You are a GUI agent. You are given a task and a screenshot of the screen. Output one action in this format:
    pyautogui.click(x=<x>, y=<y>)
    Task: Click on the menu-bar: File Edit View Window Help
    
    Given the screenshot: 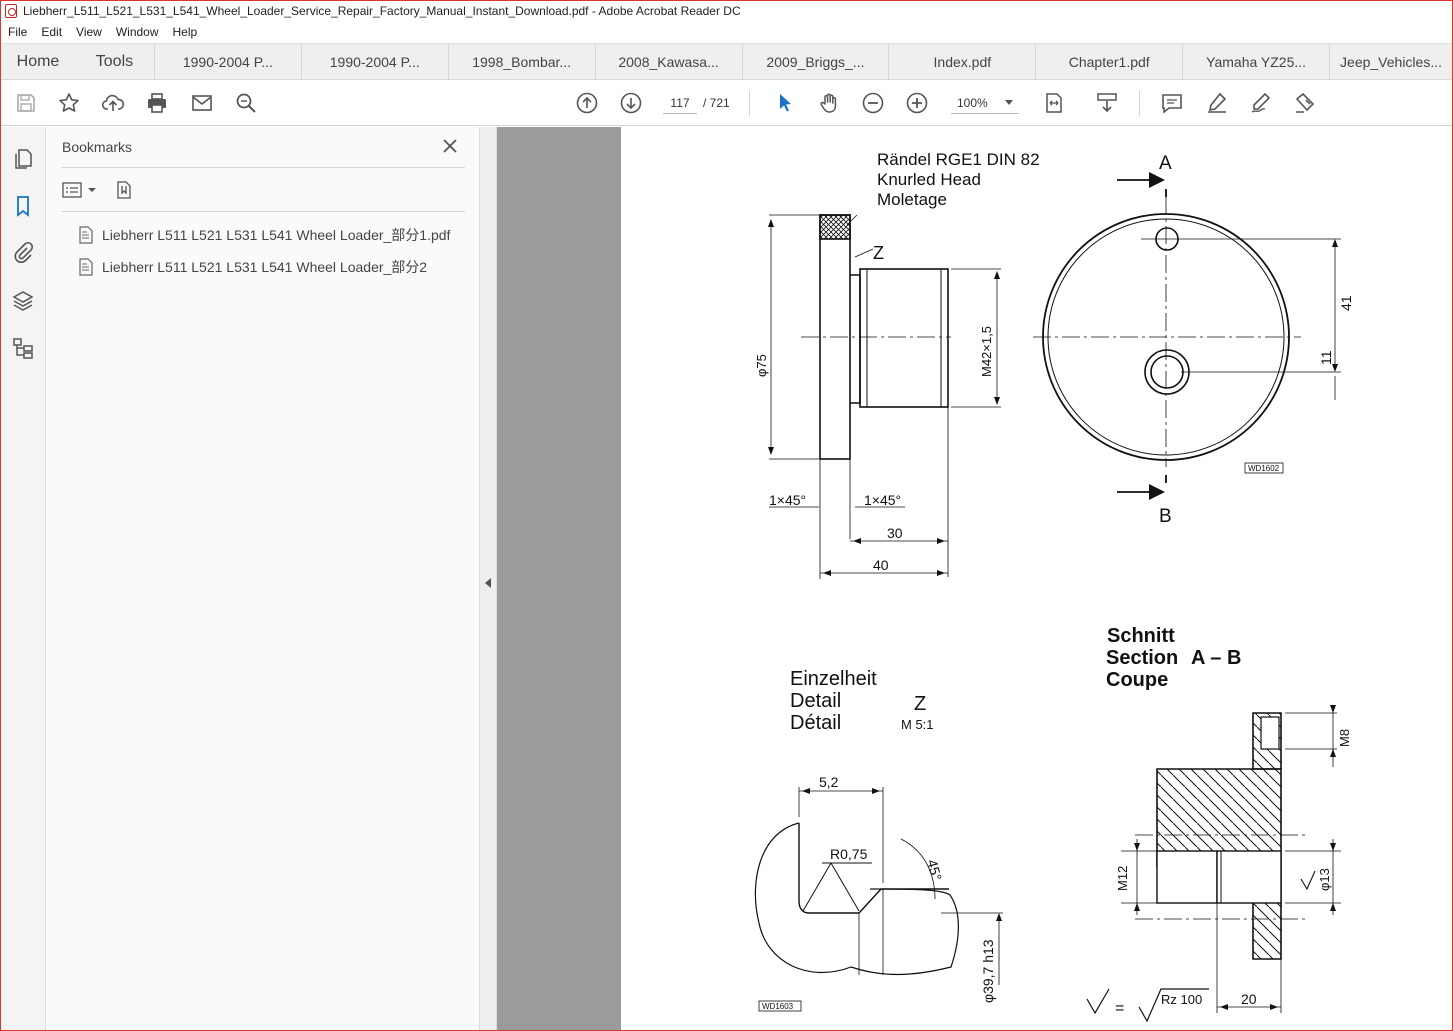 What is the action you would take?
    pyautogui.click(x=726, y=32)
    